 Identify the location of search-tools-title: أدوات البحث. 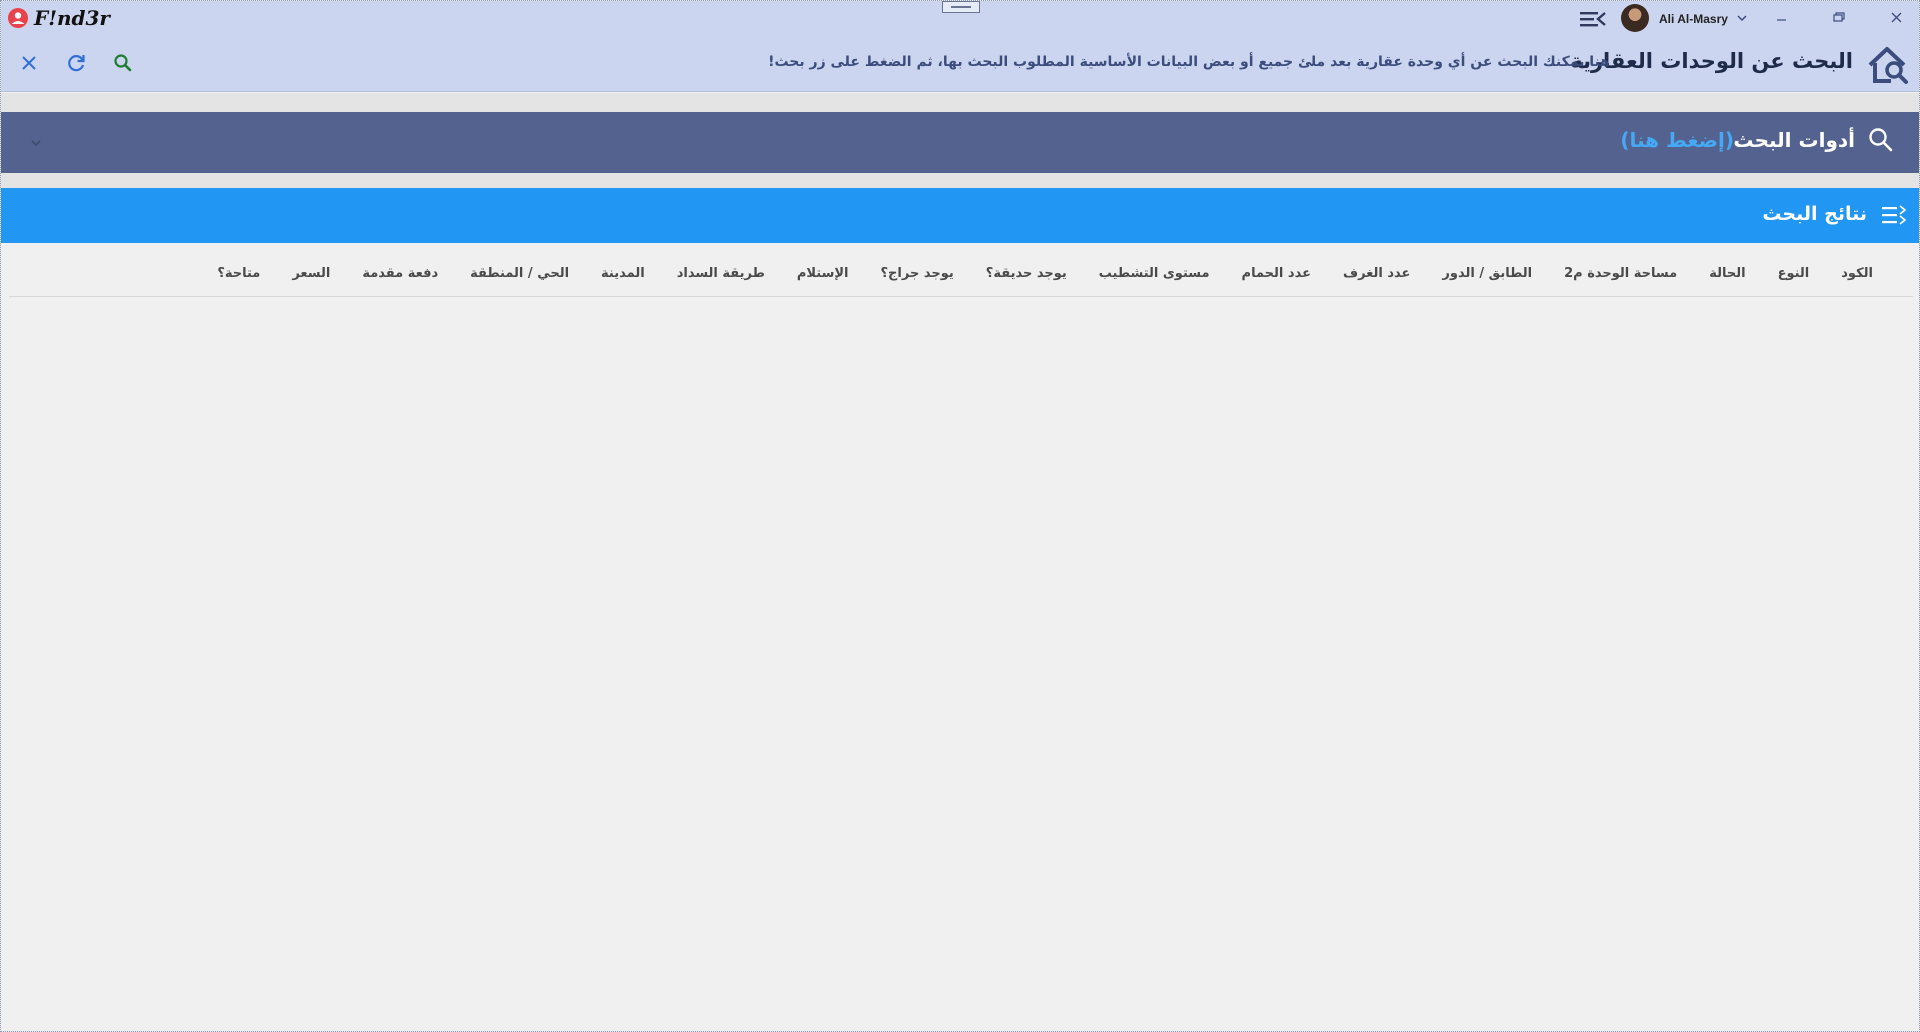
(1794, 140).